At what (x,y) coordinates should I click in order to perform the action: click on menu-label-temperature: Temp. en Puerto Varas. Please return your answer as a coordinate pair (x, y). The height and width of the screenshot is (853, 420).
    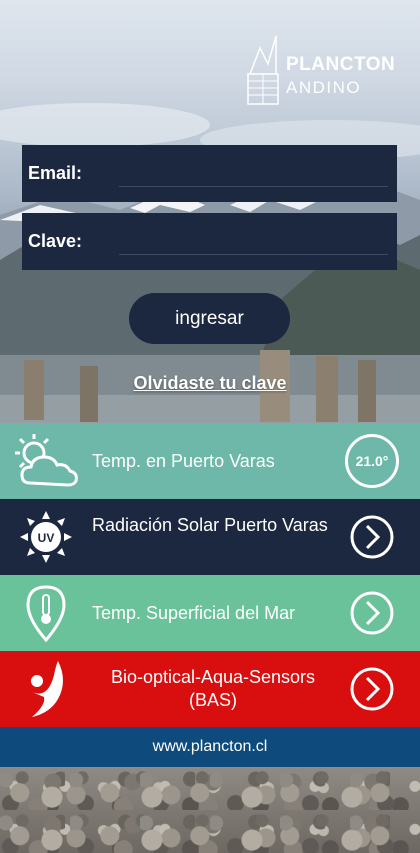
    Looking at the image, I should click on (183, 461).